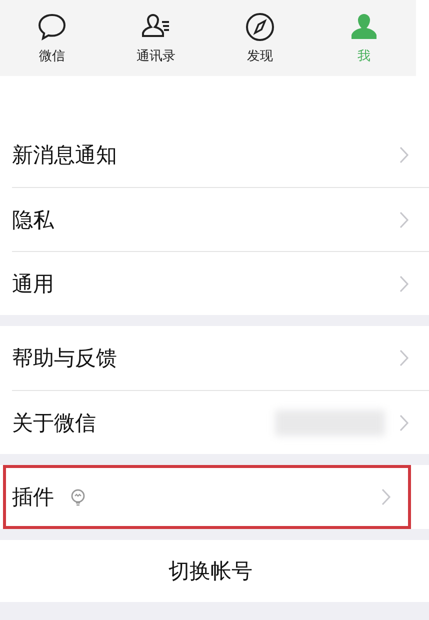 The height and width of the screenshot is (620, 429). Describe the element at coordinates (33, 497) in the screenshot. I see `item-label: 插件` at that location.